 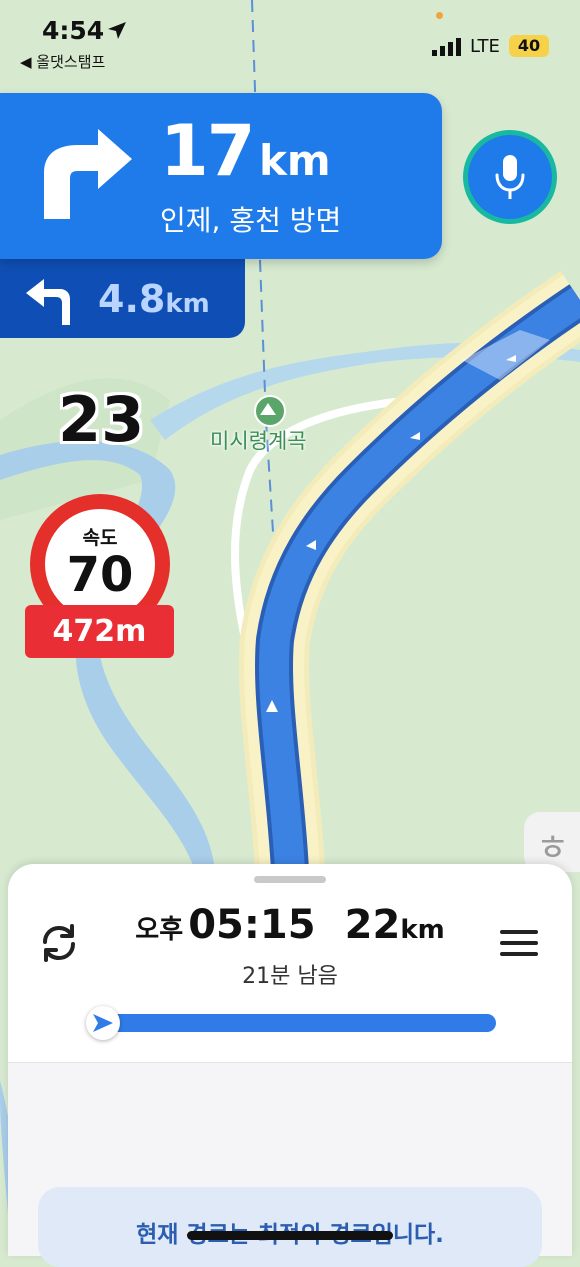 I want to click on eta-line: 오후 05:15 22km, so click(x=290, y=925).